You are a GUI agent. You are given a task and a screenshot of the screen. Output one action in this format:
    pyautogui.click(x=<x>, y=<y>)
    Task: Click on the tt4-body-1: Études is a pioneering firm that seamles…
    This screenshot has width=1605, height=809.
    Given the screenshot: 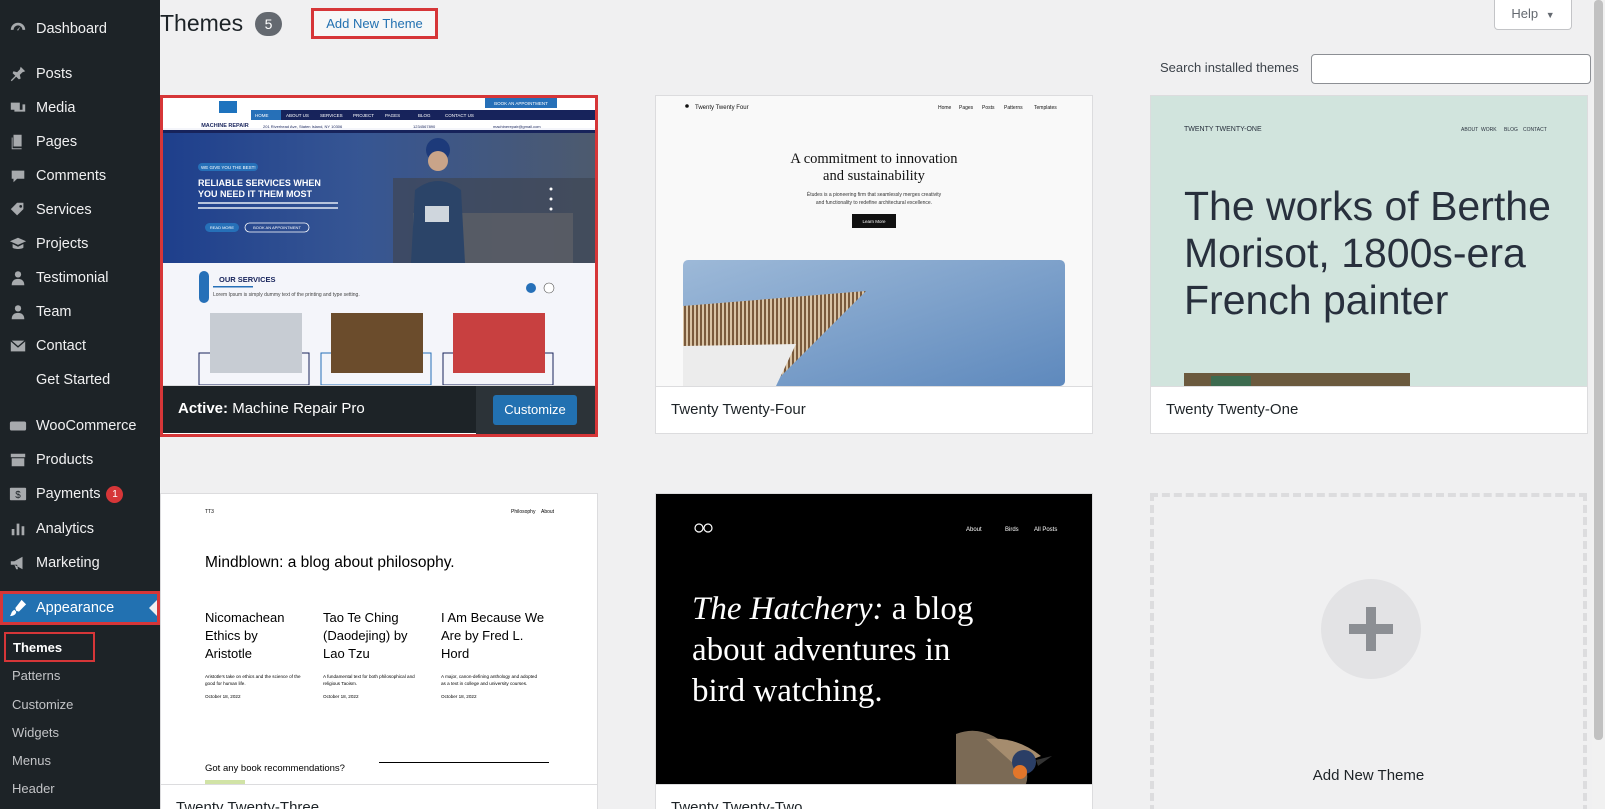 What is the action you would take?
    pyautogui.click(x=874, y=194)
    